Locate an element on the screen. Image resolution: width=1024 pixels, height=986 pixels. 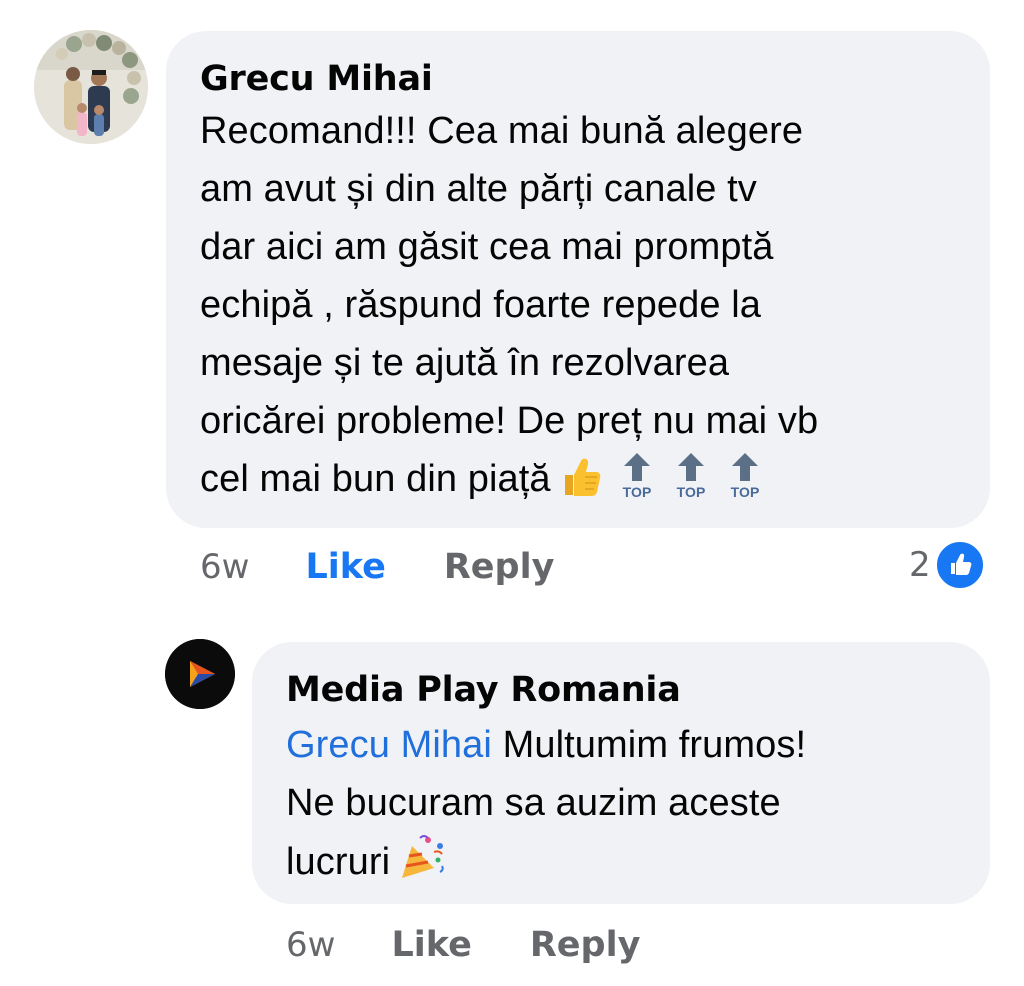
comment-author: Grecu Mihai is located at coordinates (577, 79).